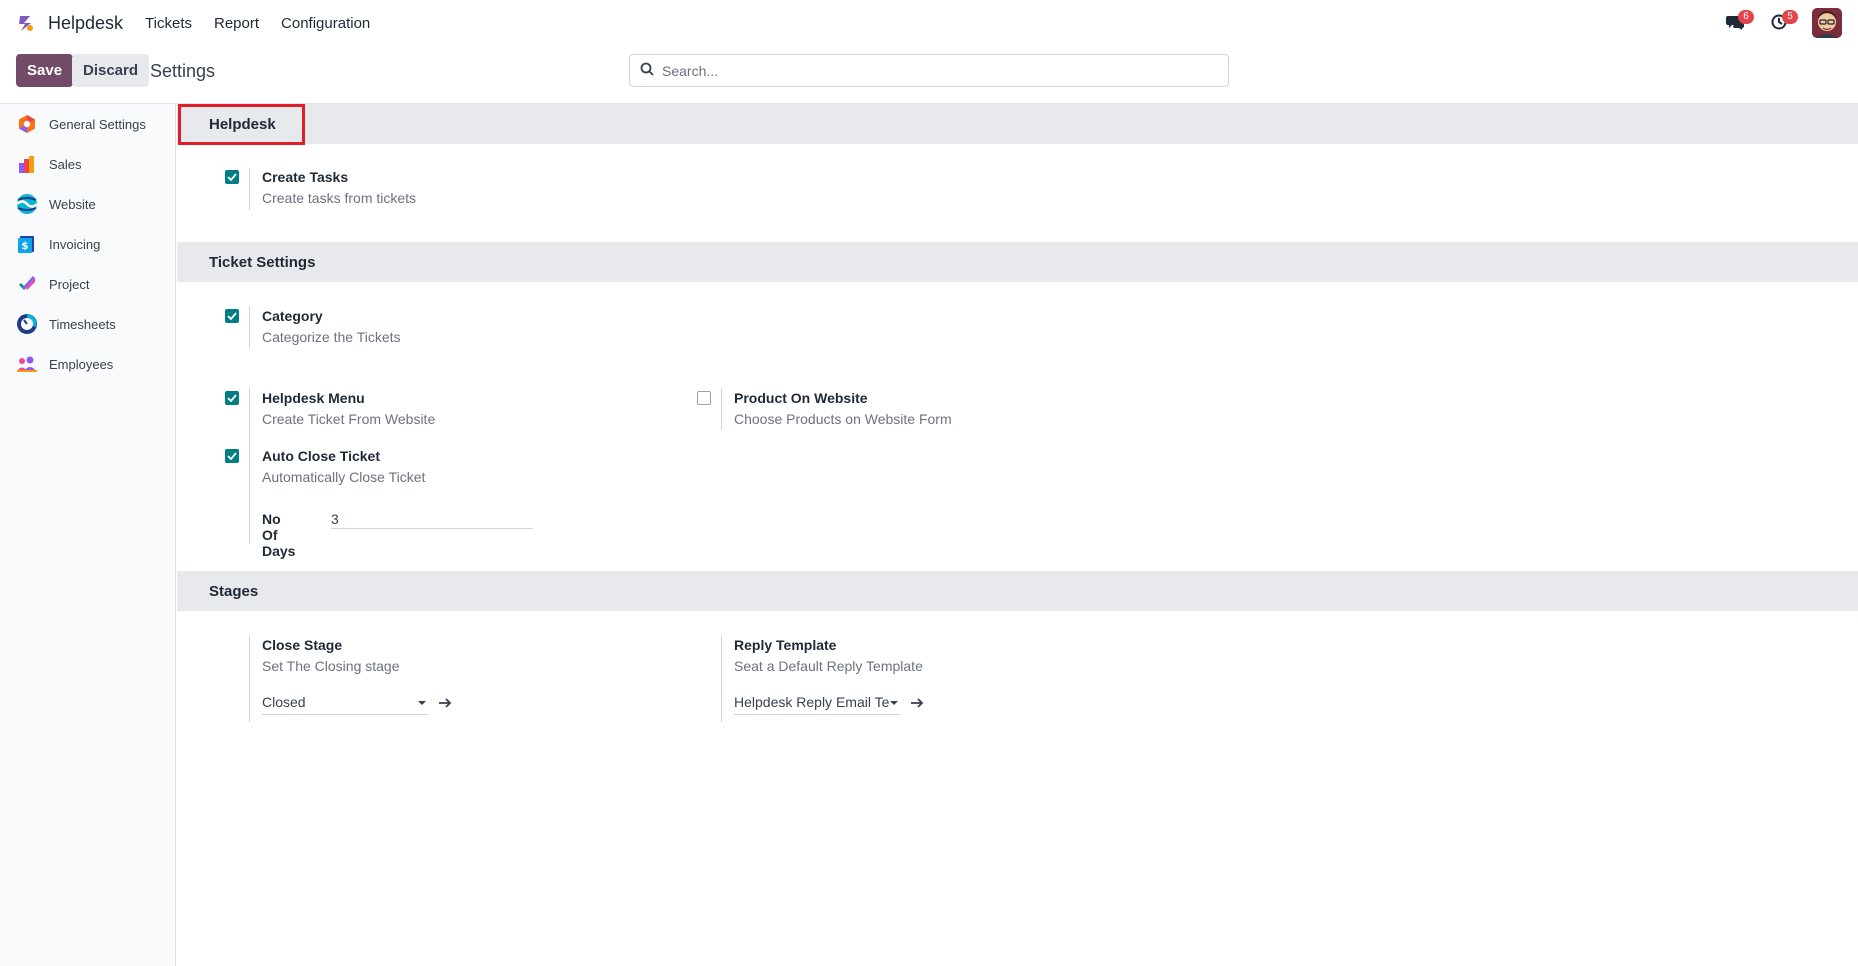  Describe the element at coordinates (241, 124) in the screenshot. I see `highlight-annotation` at that location.